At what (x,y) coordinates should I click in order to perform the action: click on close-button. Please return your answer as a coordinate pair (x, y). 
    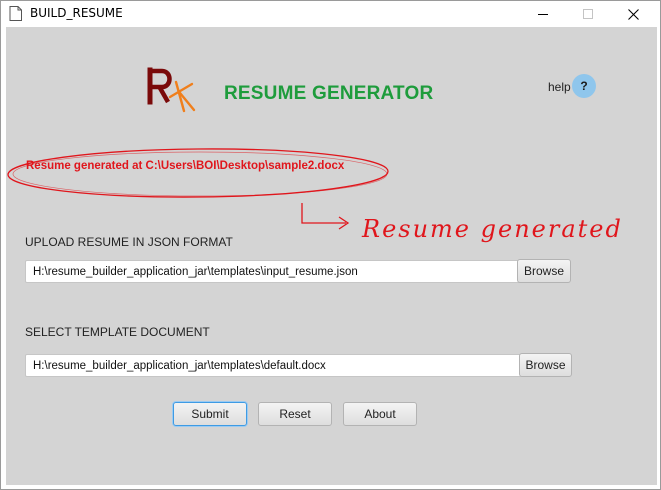
    Looking at the image, I should click on (633, 14).